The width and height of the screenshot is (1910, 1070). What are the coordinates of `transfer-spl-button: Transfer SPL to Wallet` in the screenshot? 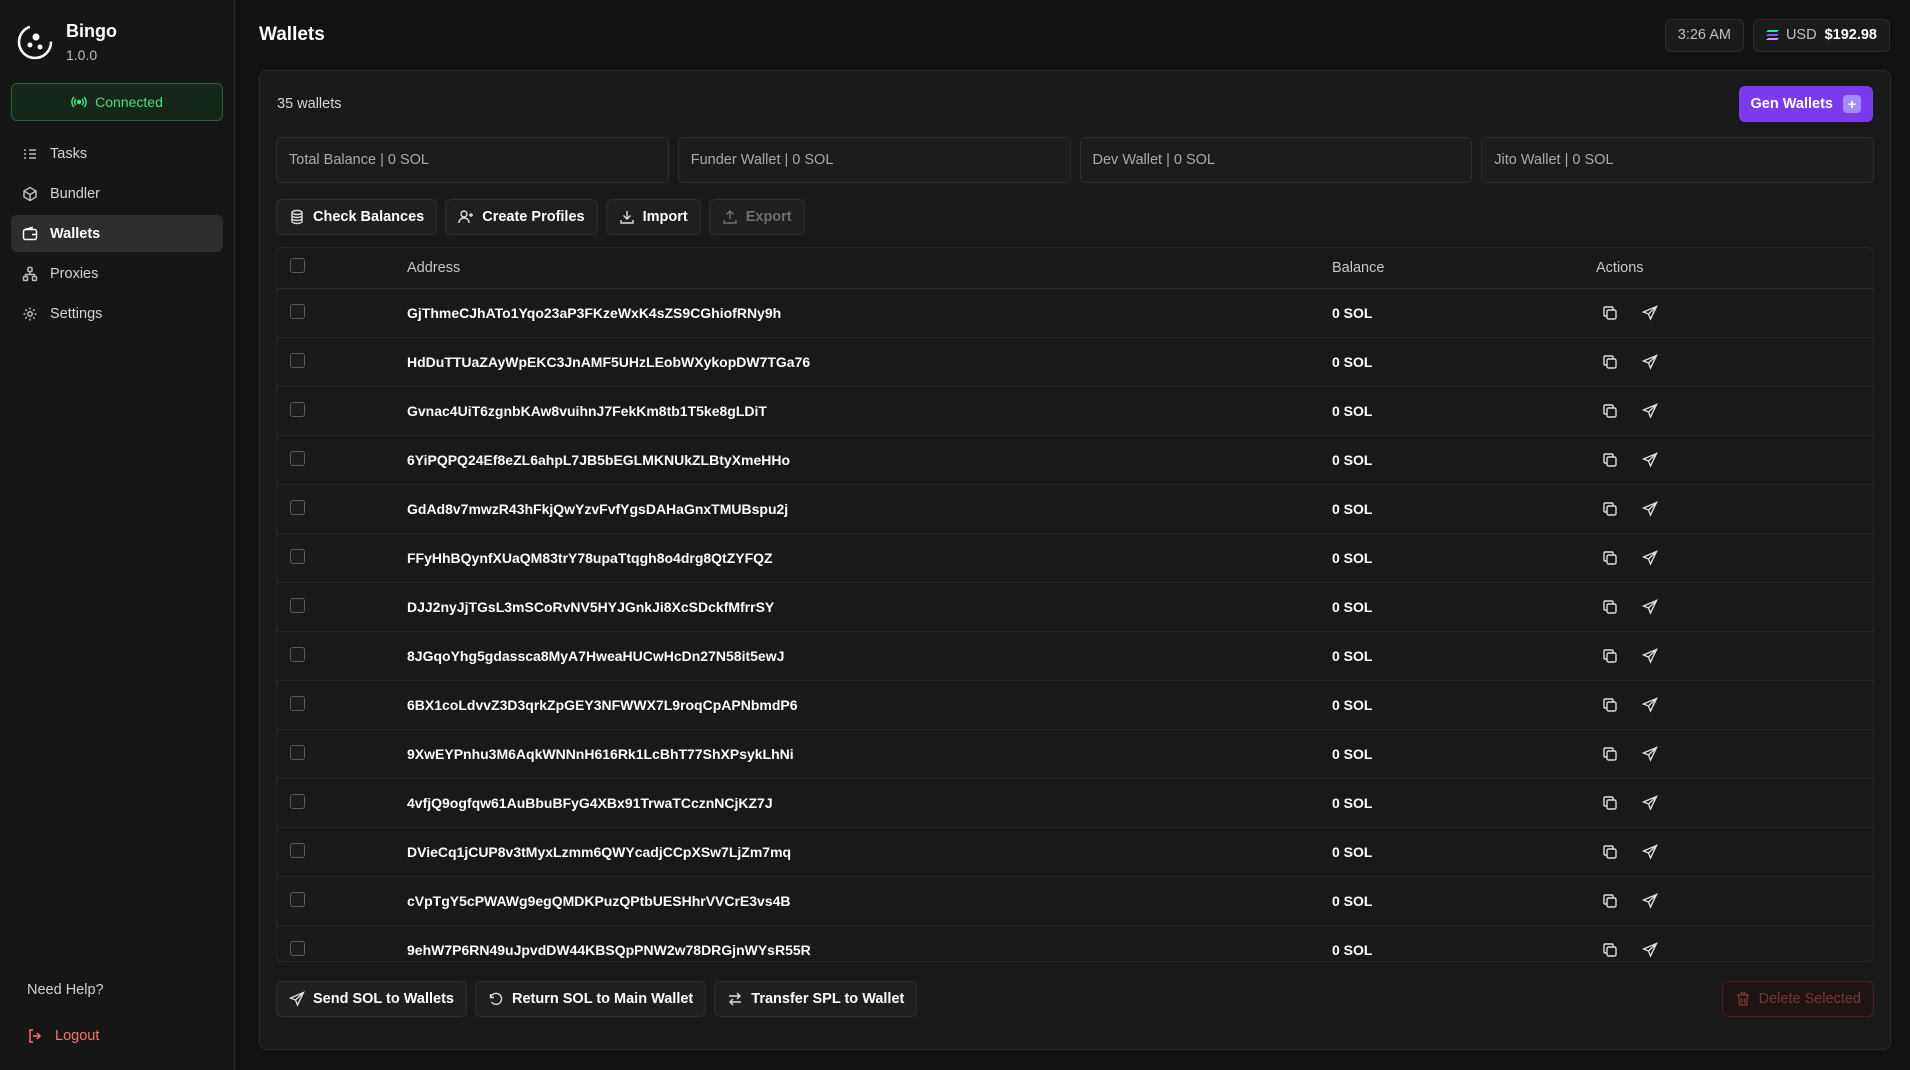 It's located at (816, 999).